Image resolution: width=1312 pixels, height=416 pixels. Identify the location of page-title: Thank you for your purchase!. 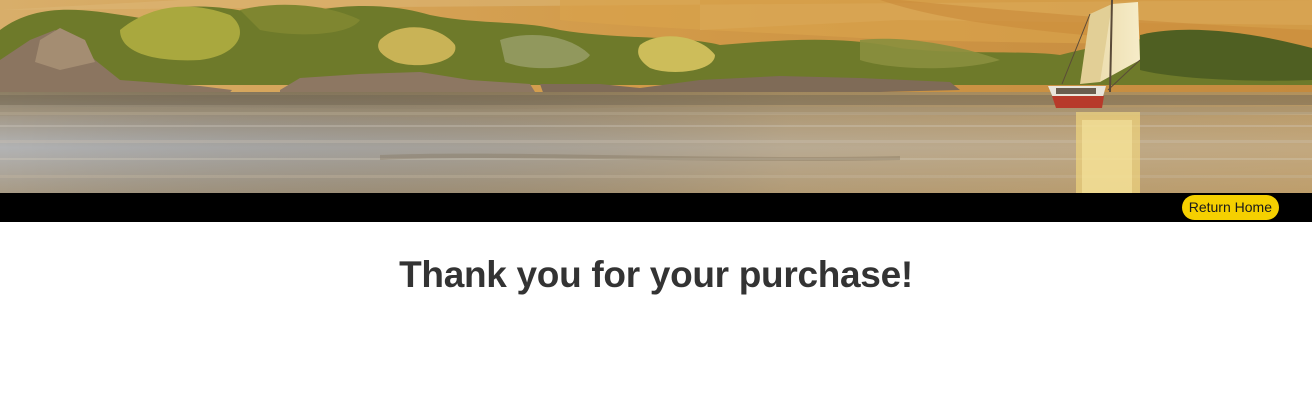
(656, 274).